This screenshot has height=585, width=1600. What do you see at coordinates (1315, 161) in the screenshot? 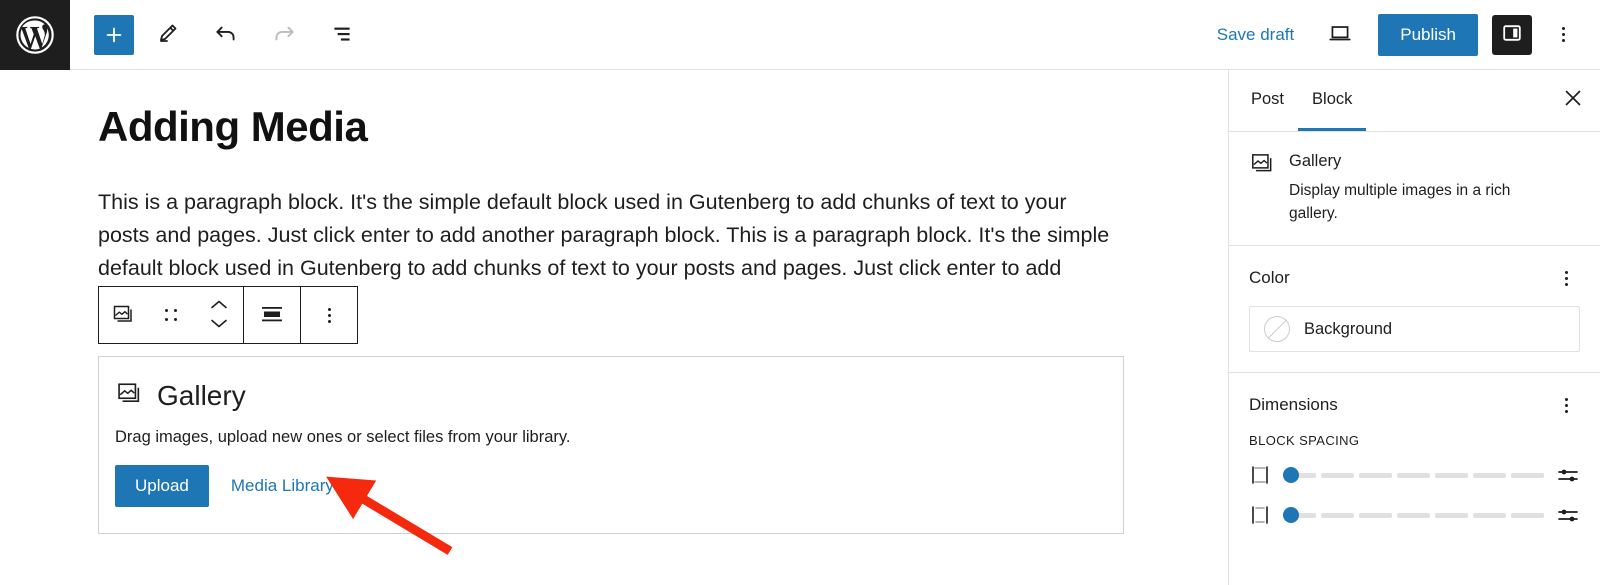
I see `sidebar-block-name: Gallery` at bounding box center [1315, 161].